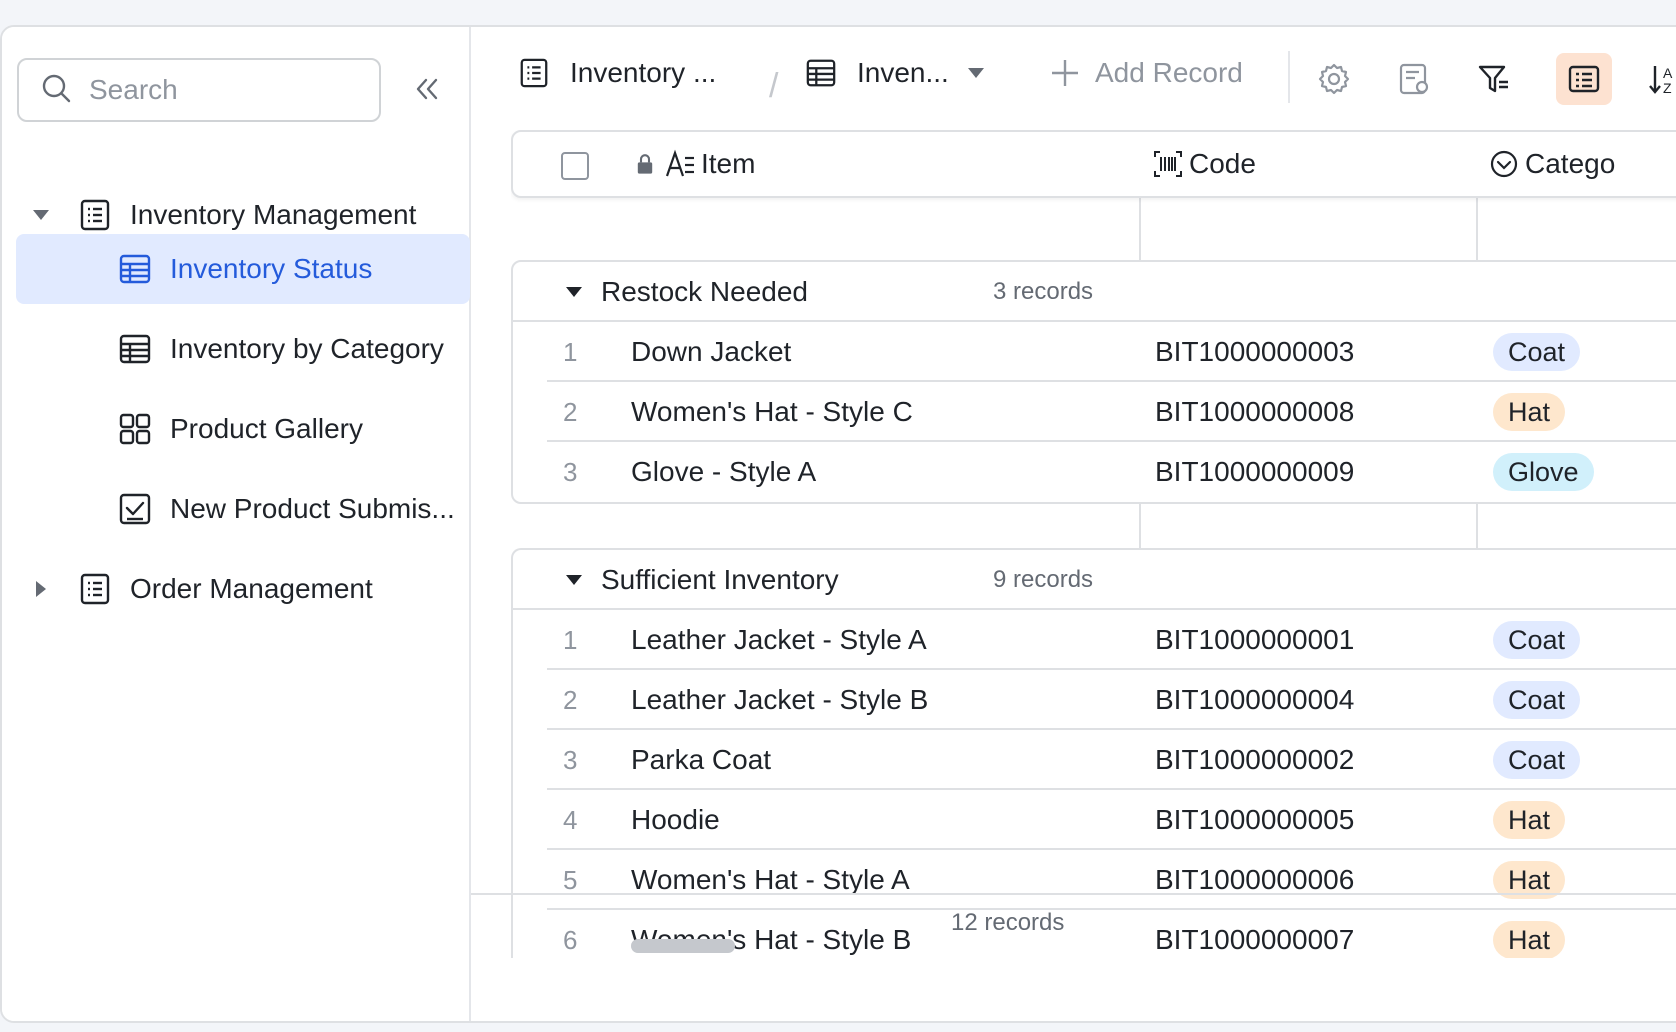 This screenshot has height=1032, width=1676. I want to click on search-icon, so click(56, 90).